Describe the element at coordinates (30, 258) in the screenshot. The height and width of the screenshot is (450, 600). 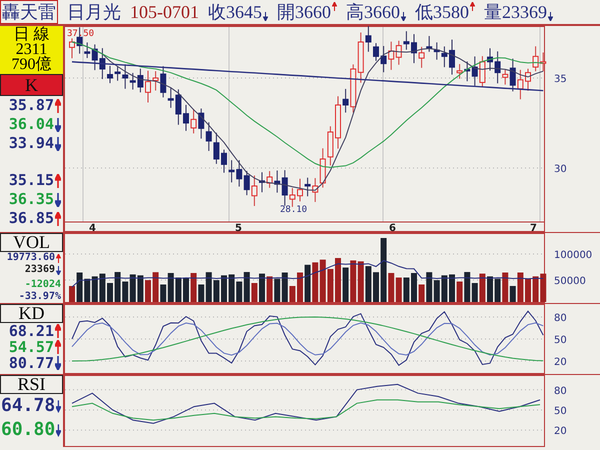
I see `indicator-value: 19773.60` at that location.